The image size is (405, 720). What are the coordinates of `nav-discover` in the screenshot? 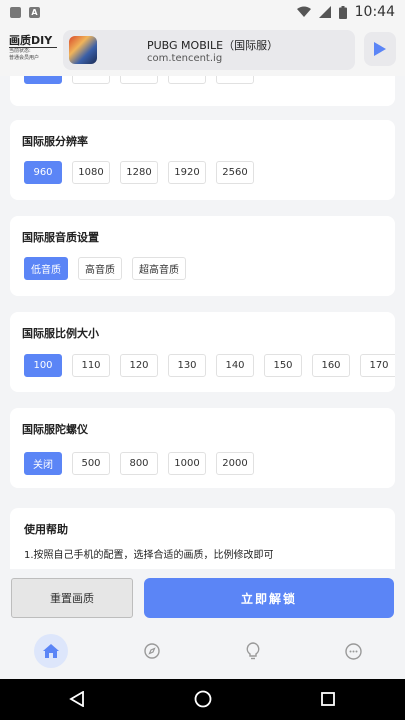 It's located at (152, 651).